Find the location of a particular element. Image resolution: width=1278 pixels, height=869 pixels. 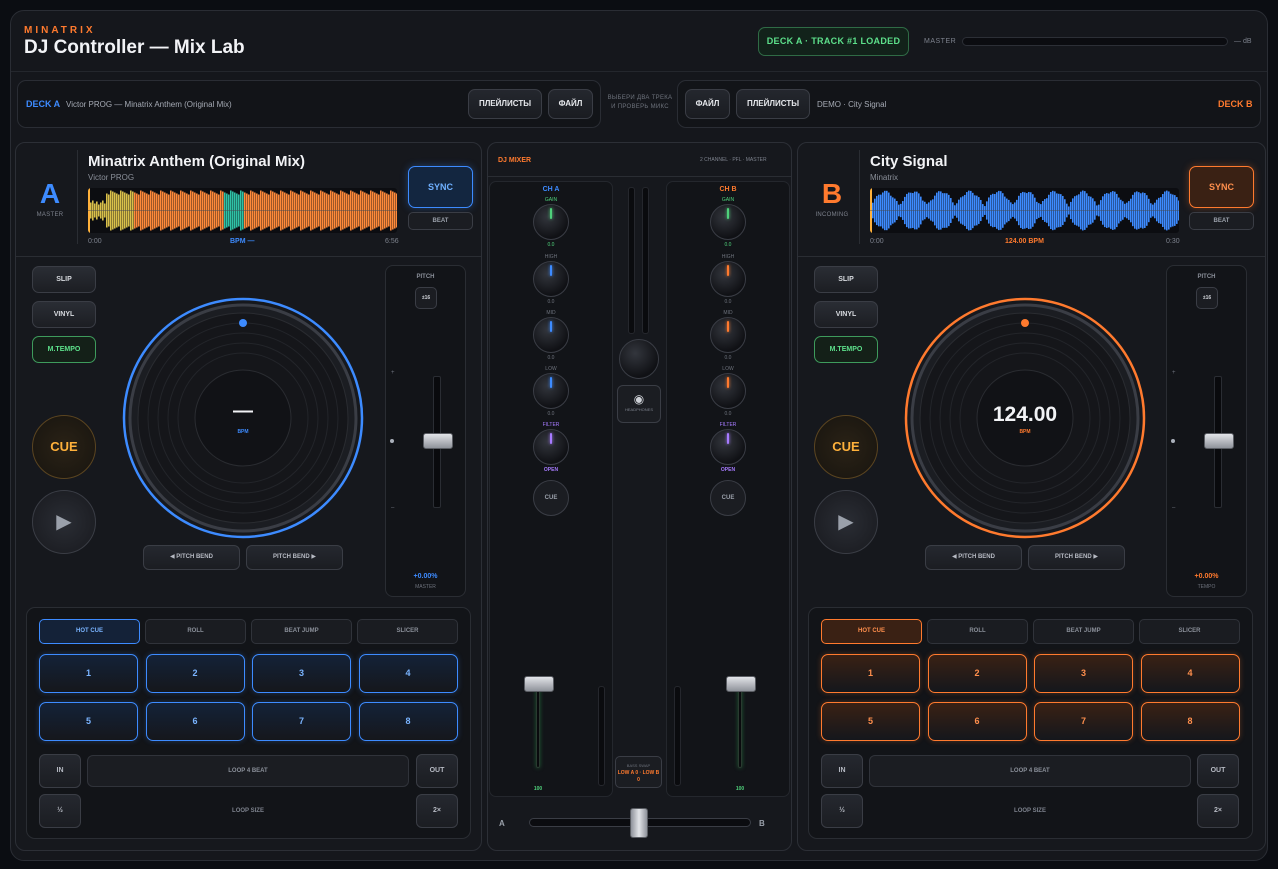

deck-a-vinyl-button: VINYL is located at coordinates (64, 314).